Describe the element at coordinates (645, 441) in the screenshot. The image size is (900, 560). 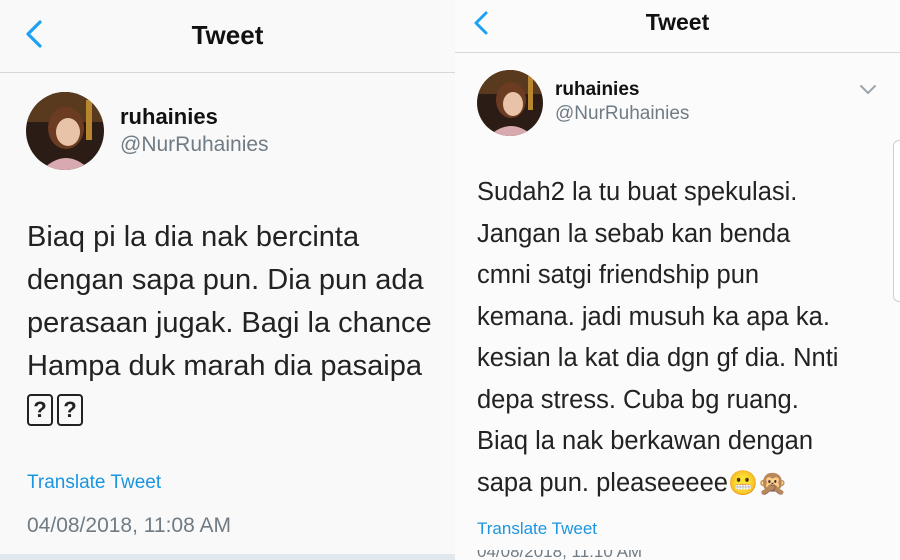
I see `tweet-line: Biaq la nak berkawan dengan` at that location.